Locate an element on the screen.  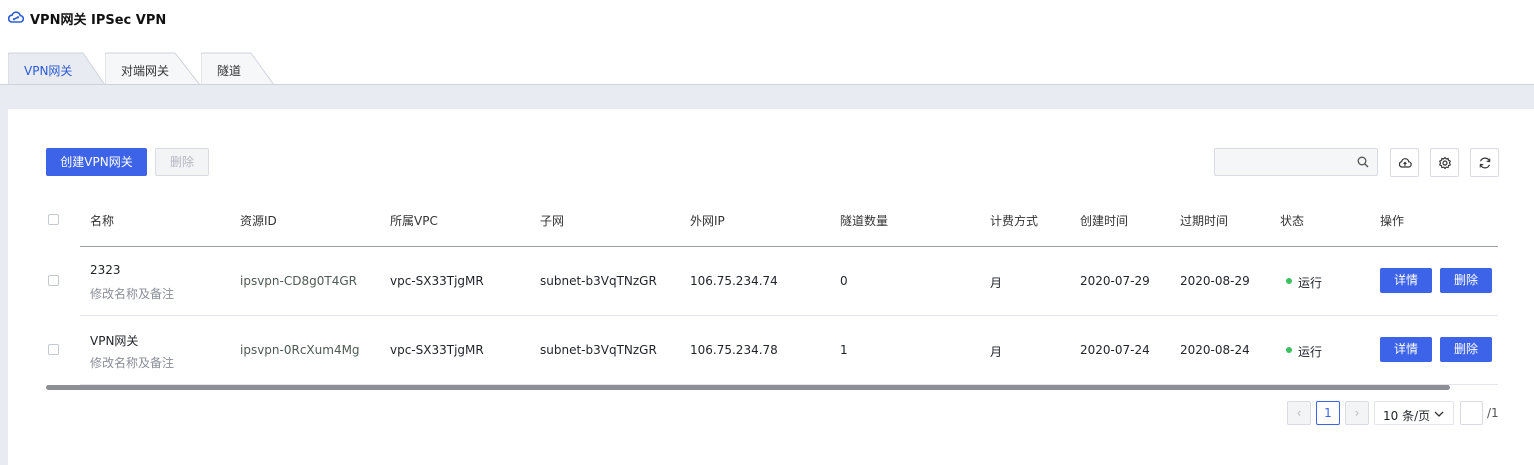
settings-button is located at coordinates (1444, 162).